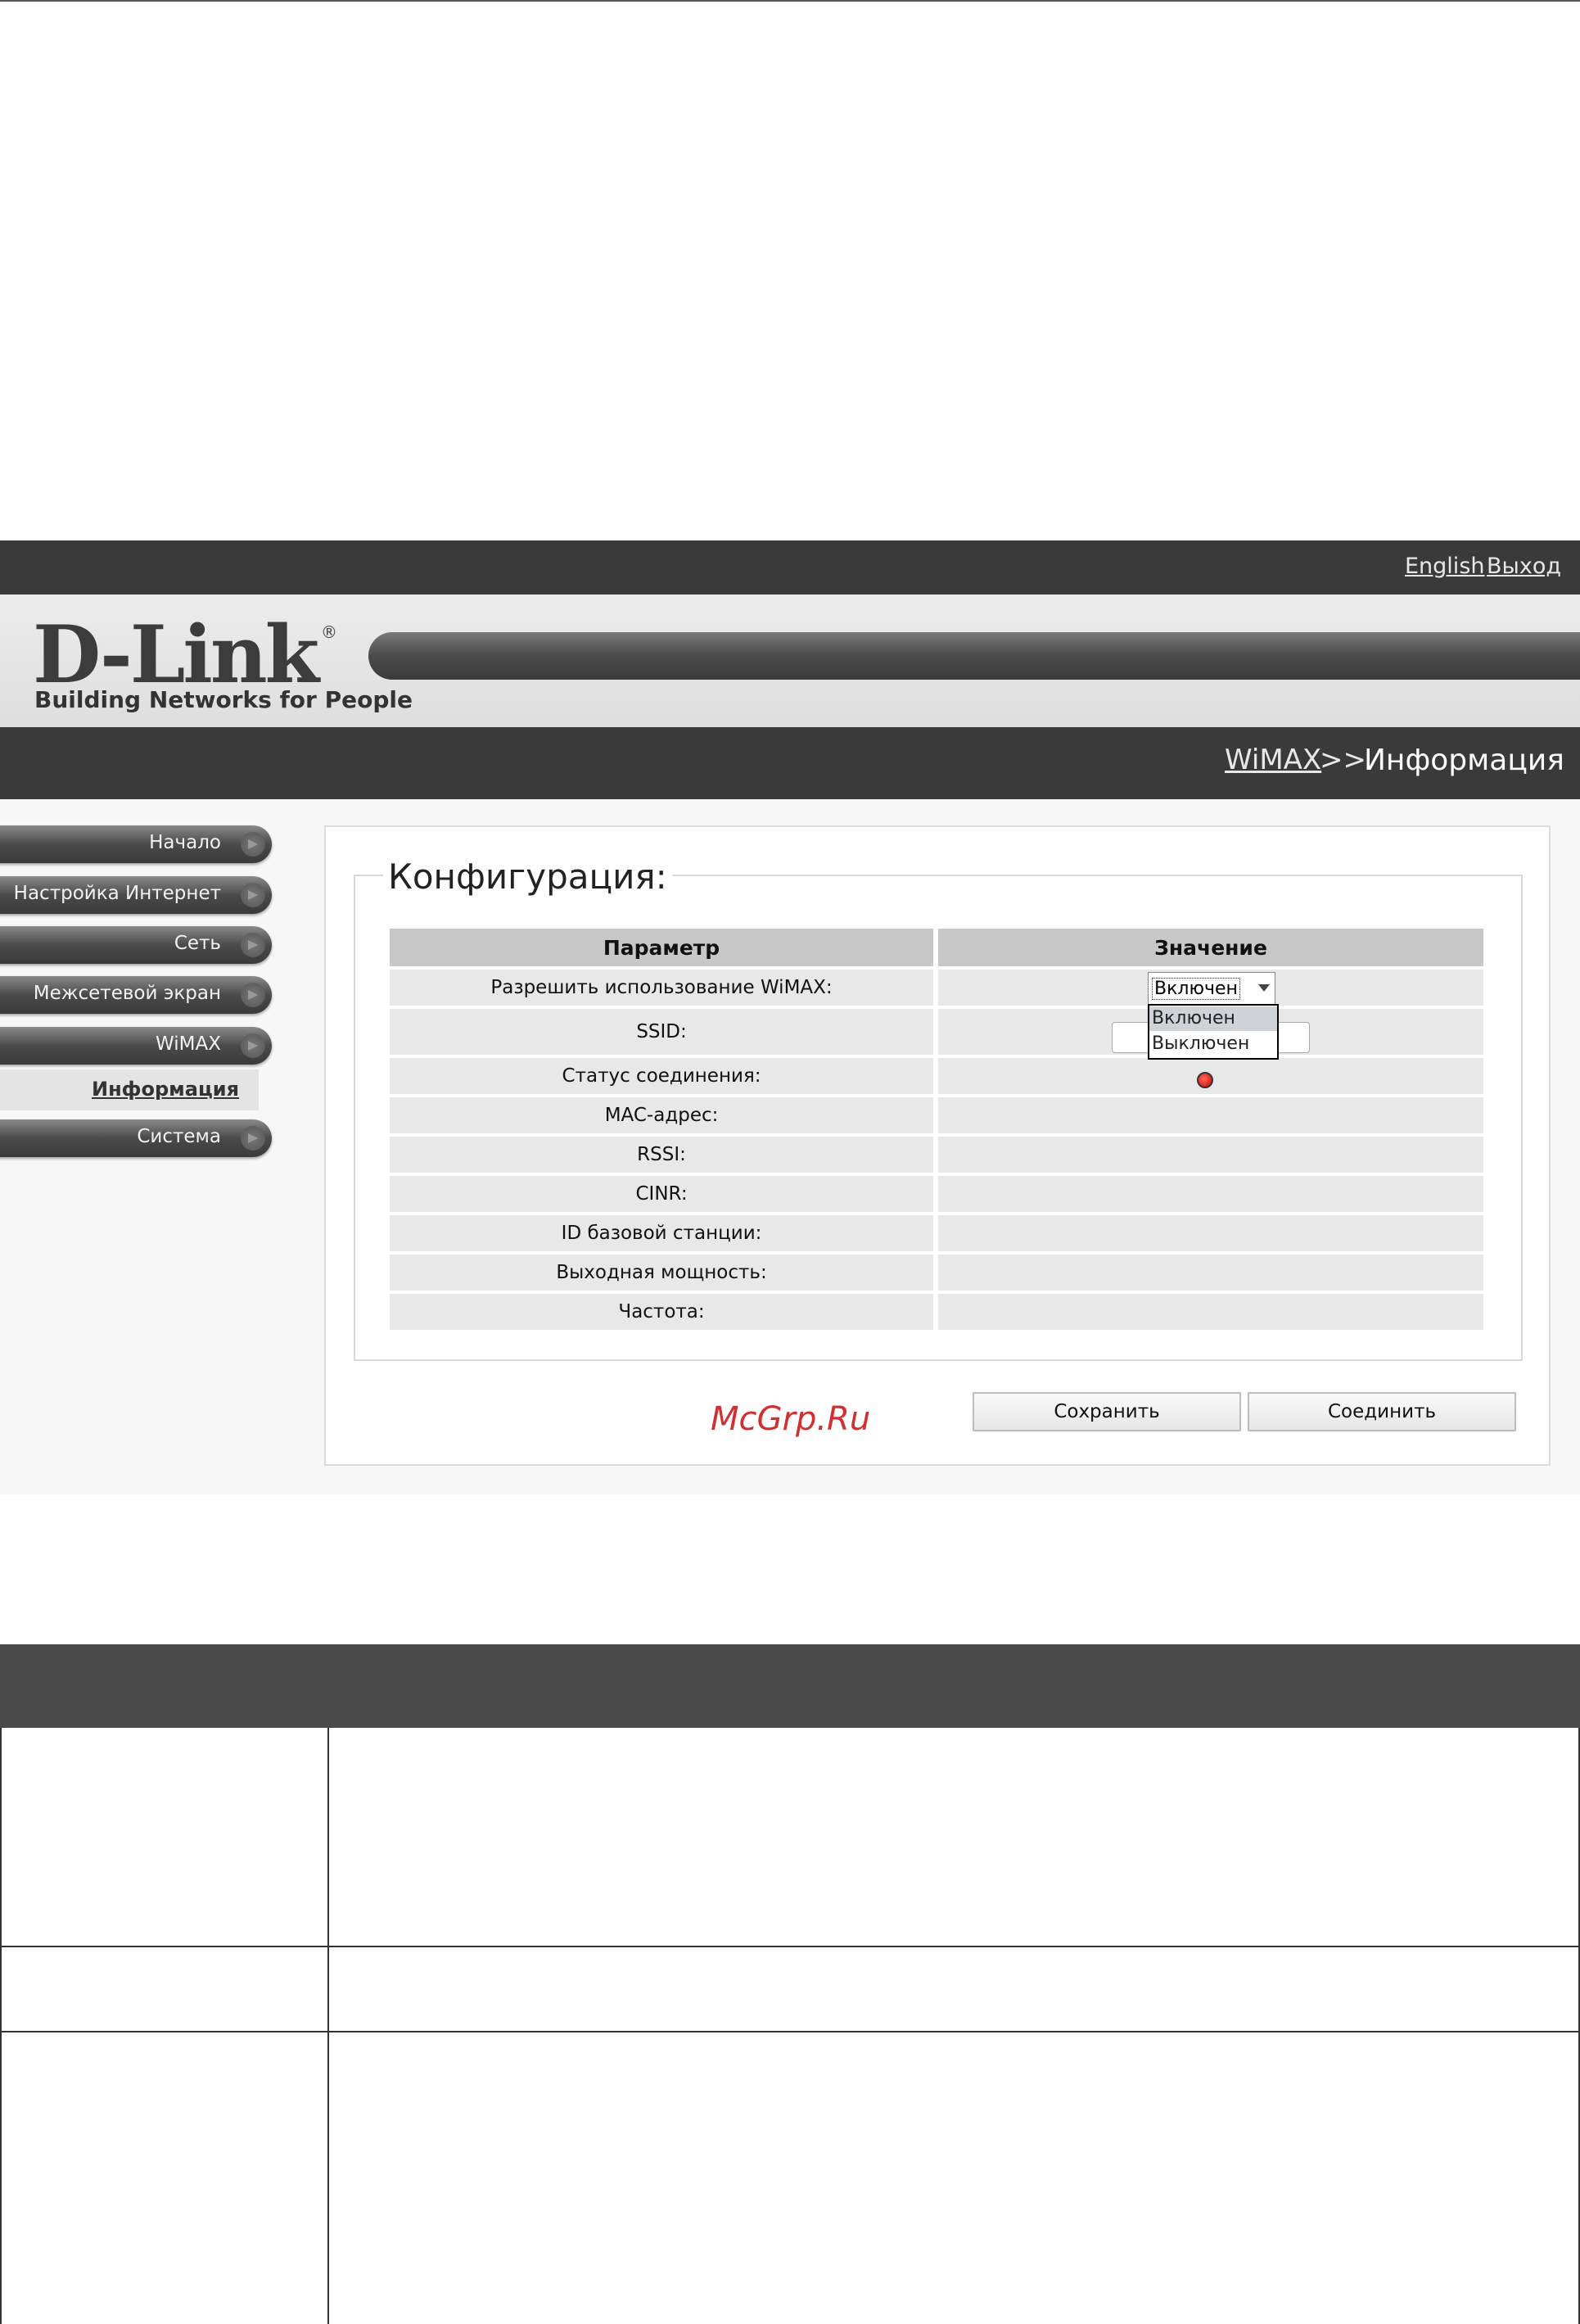  What do you see at coordinates (1464, 760) in the screenshot?
I see `breadcrumb-current: Информация` at bounding box center [1464, 760].